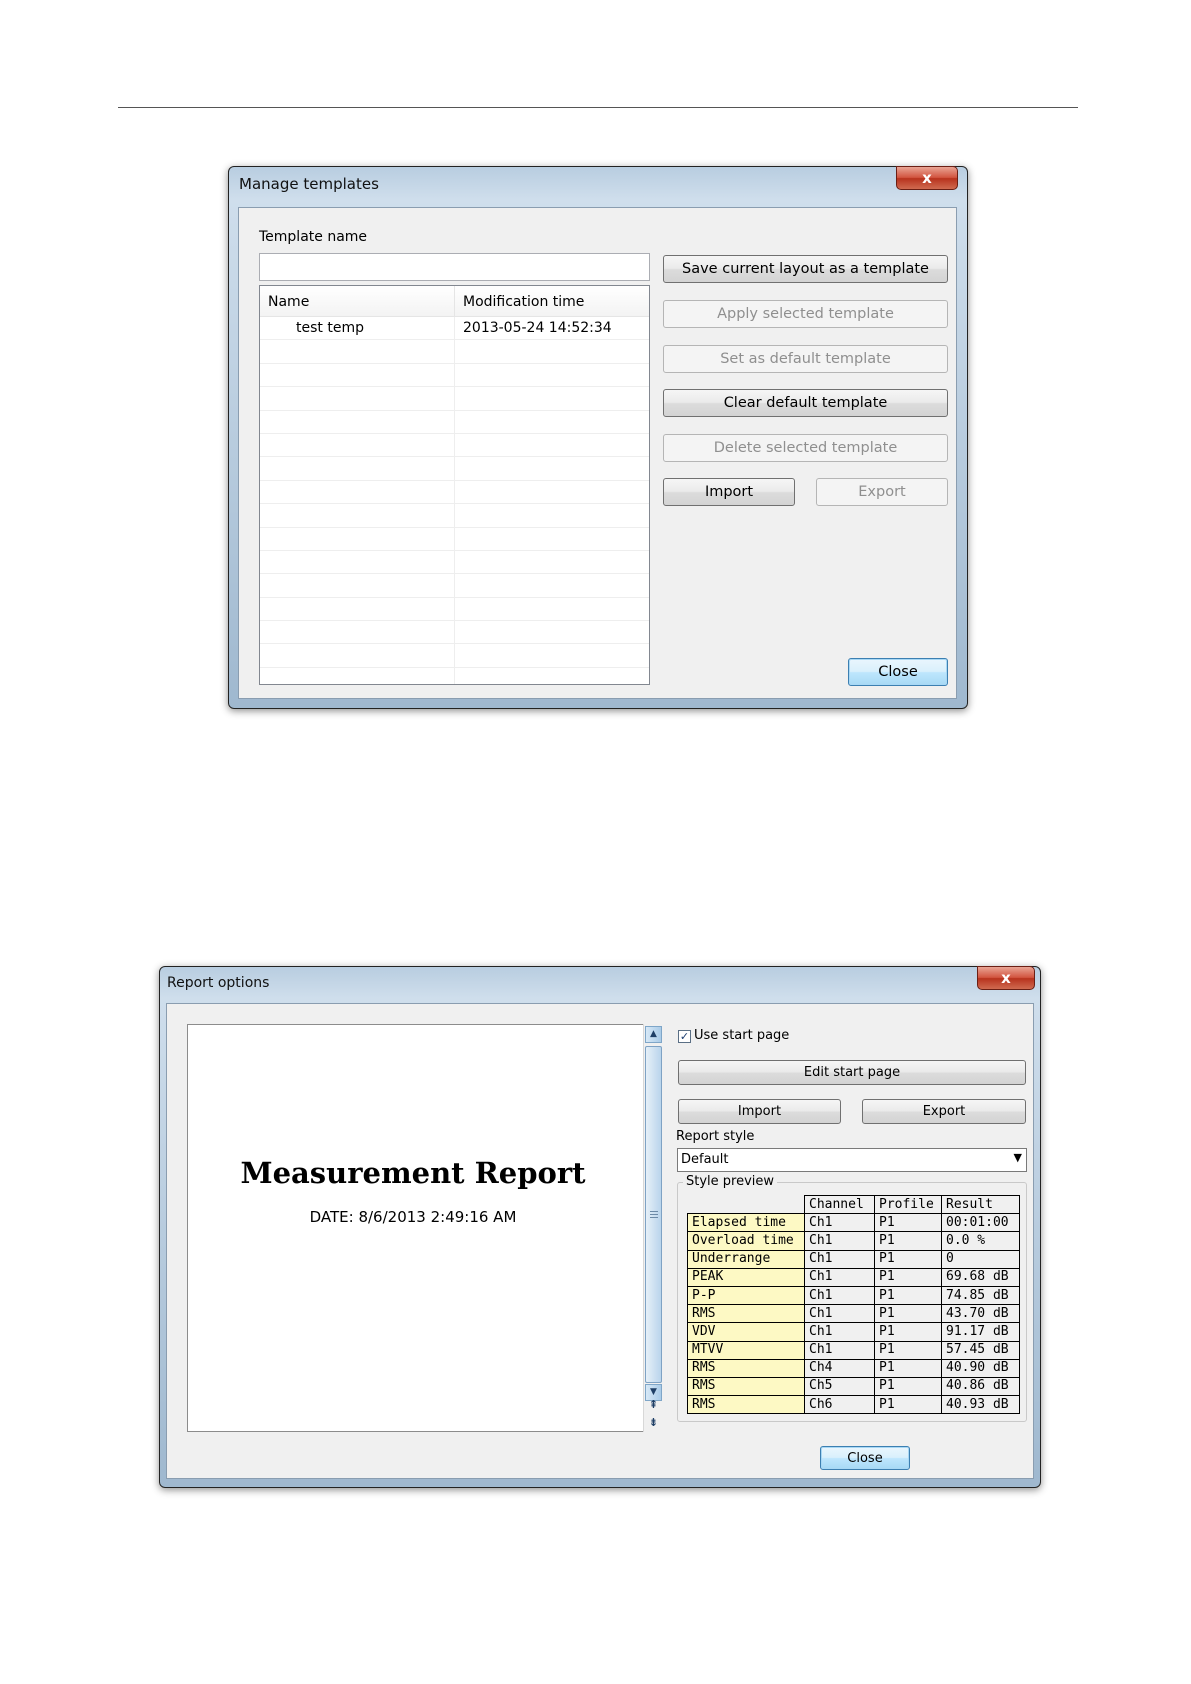 This screenshot has width=1191, height=1684. I want to click on table-cell: Elapsed time, so click(746, 1223).